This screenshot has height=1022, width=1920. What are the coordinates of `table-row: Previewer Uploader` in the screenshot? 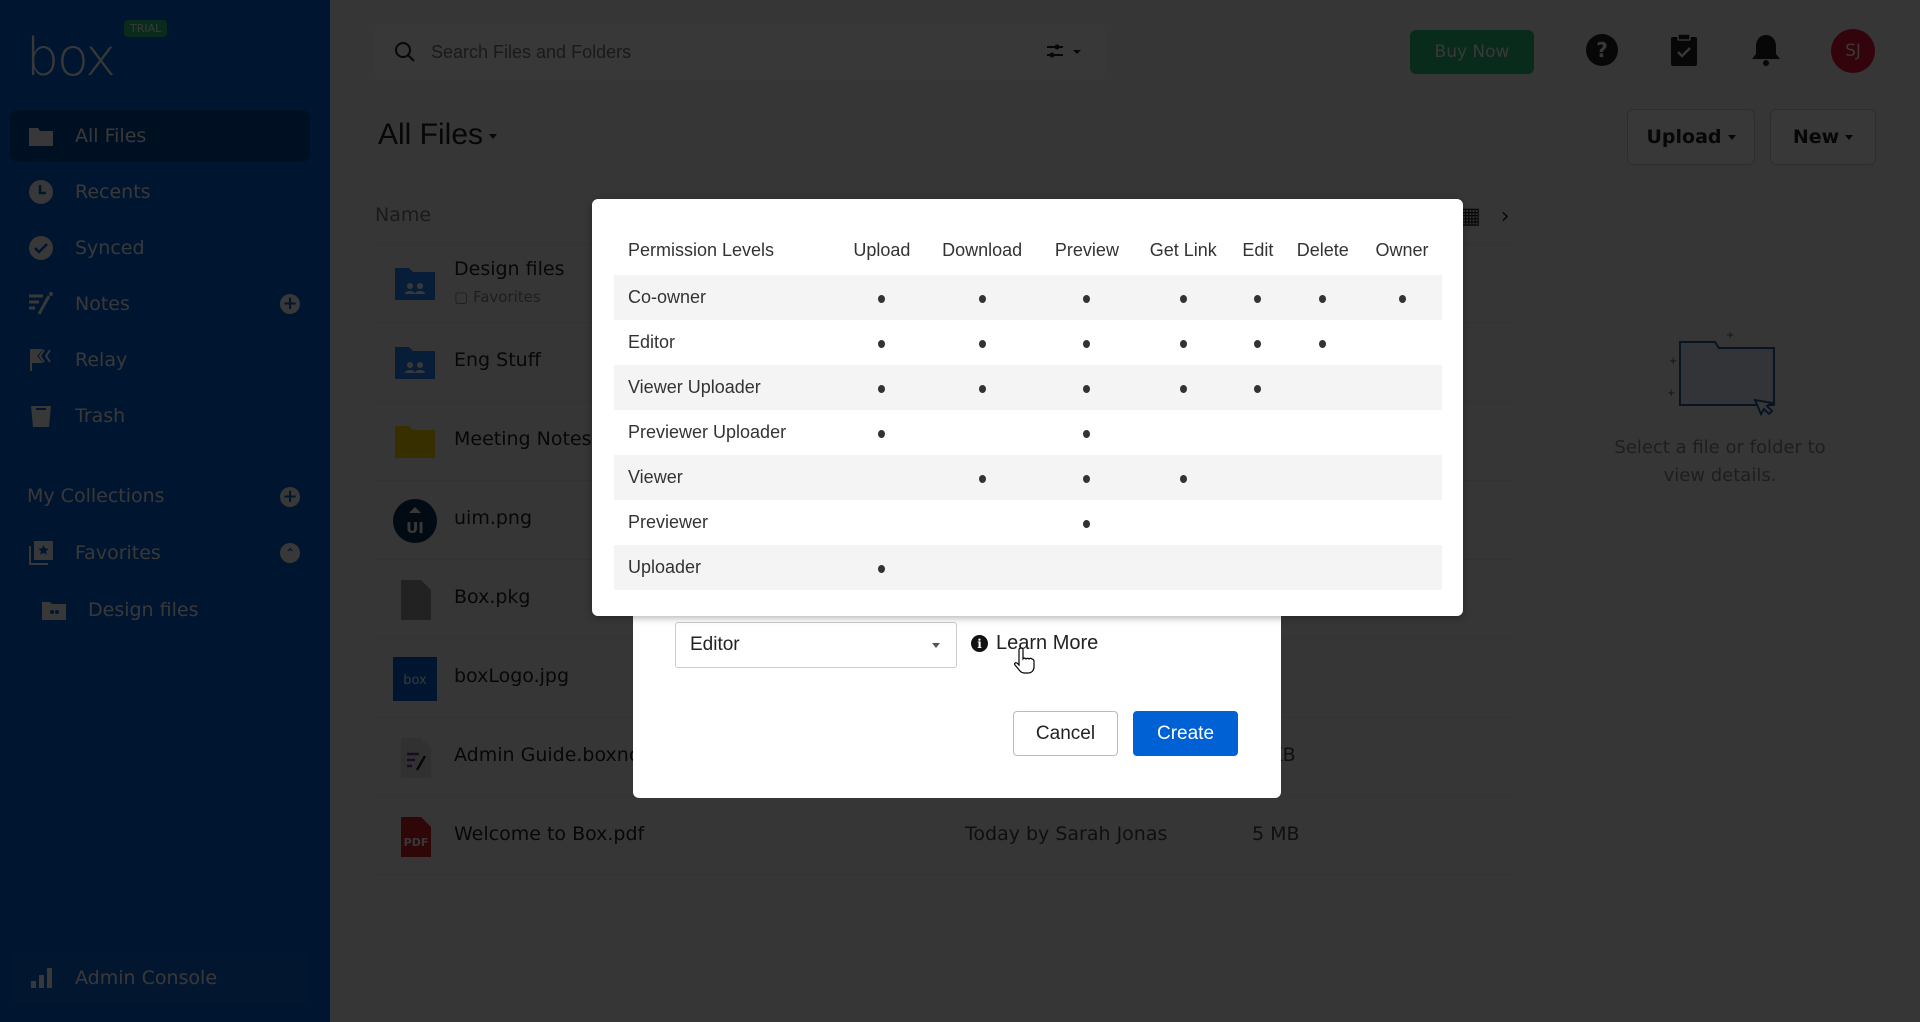 It's located at (1028, 432).